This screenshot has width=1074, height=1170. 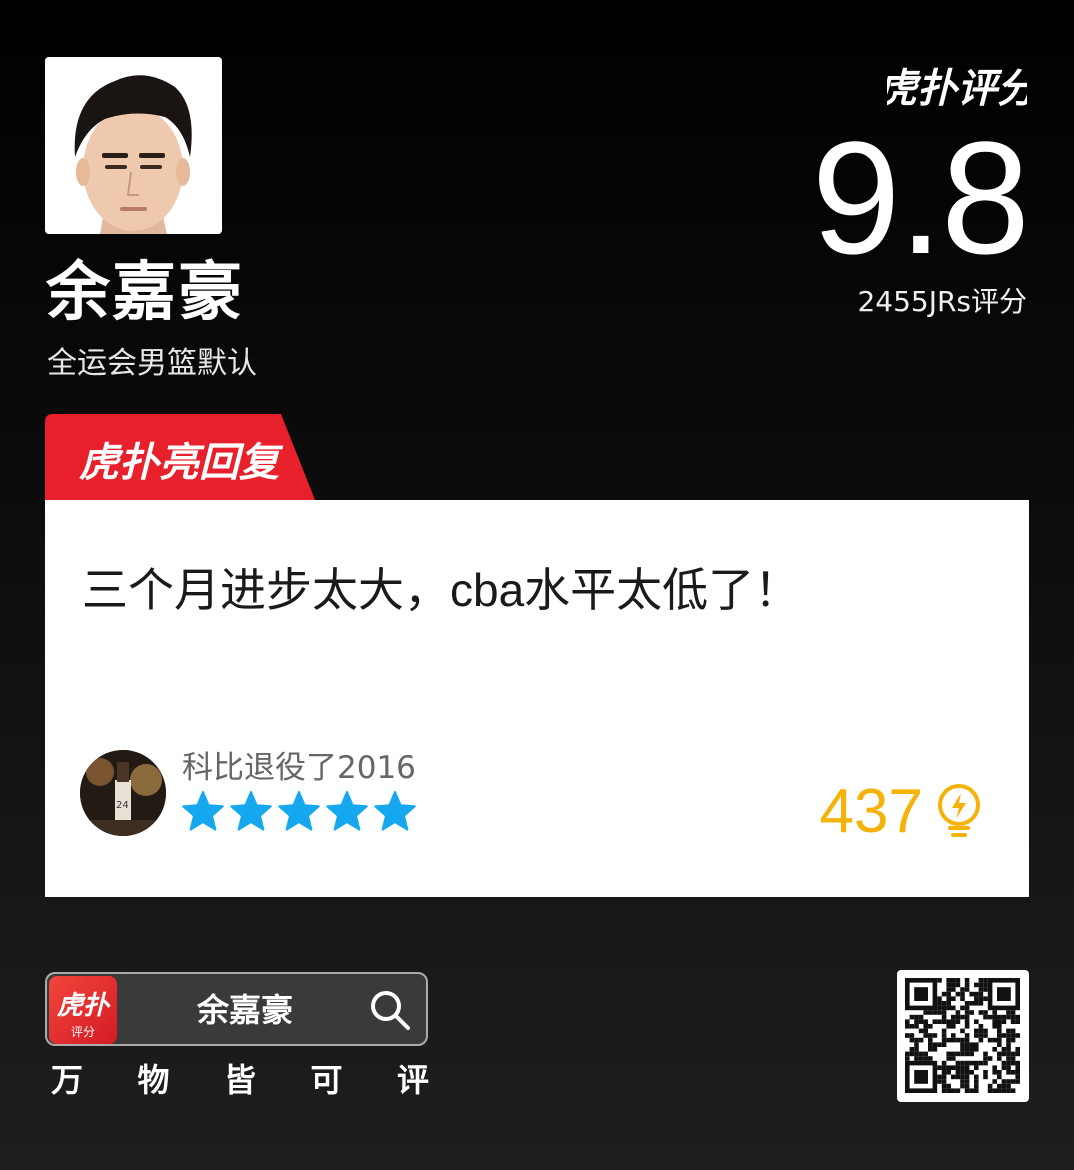 I want to click on app-icon-subtext: 评分, so click(x=83, y=1032).